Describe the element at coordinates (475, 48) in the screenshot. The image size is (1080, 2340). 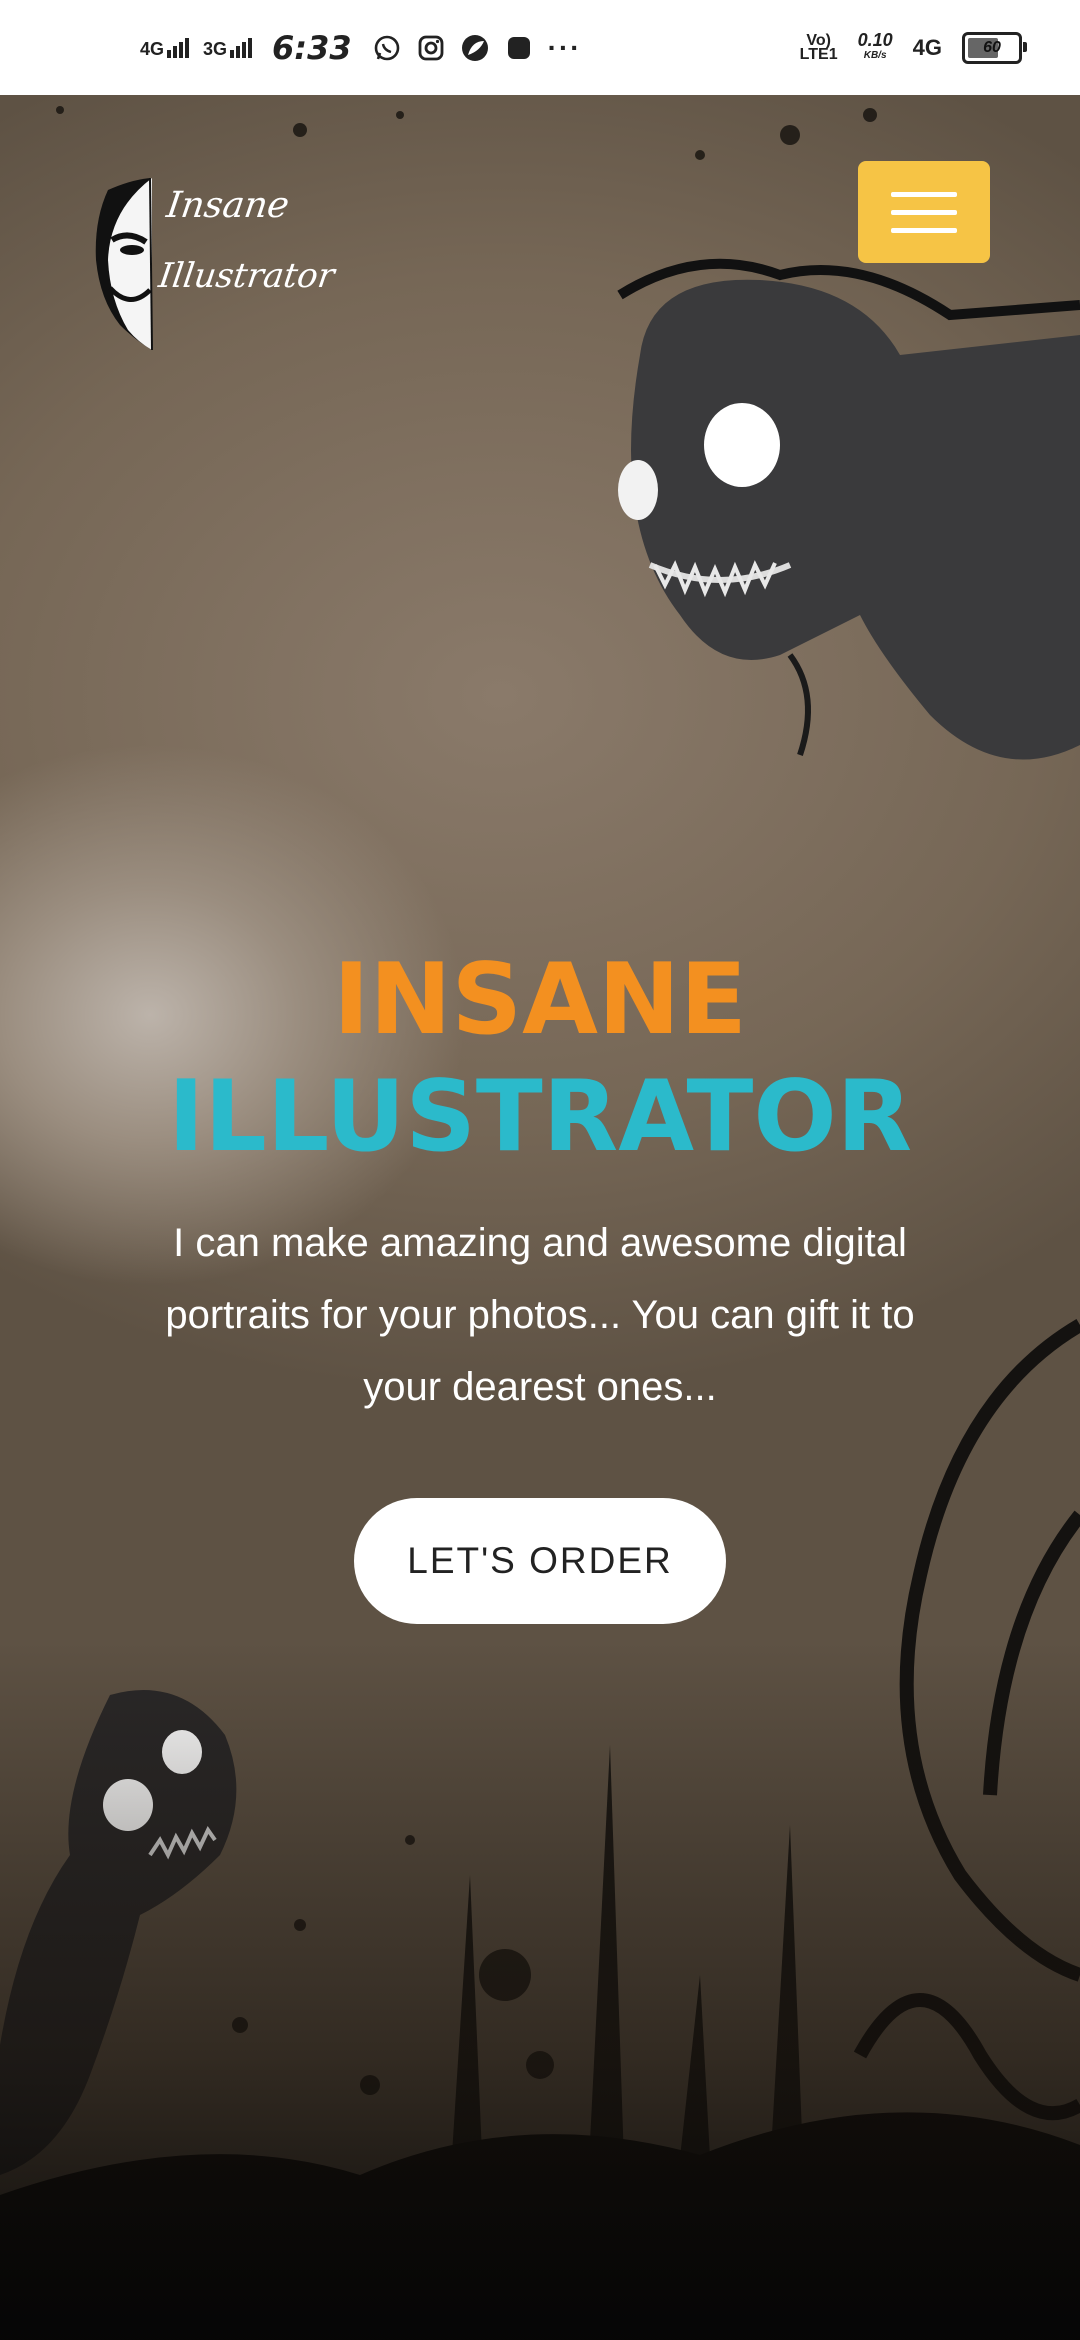
I see `leaf-icon` at that location.